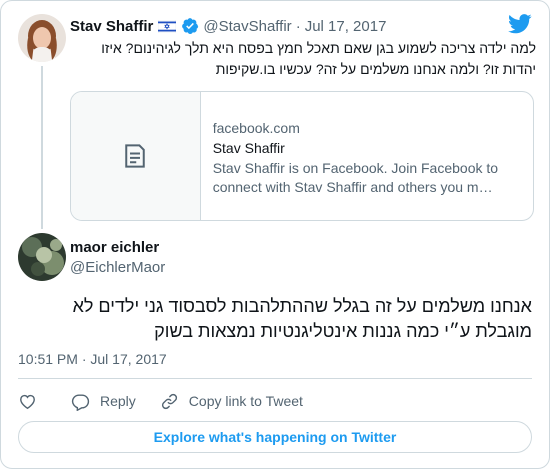 The width and height of the screenshot is (550, 469). What do you see at coordinates (117, 267) in the screenshot?
I see `reply-author-handle: @EichlerMaor` at bounding box center [117, 267].